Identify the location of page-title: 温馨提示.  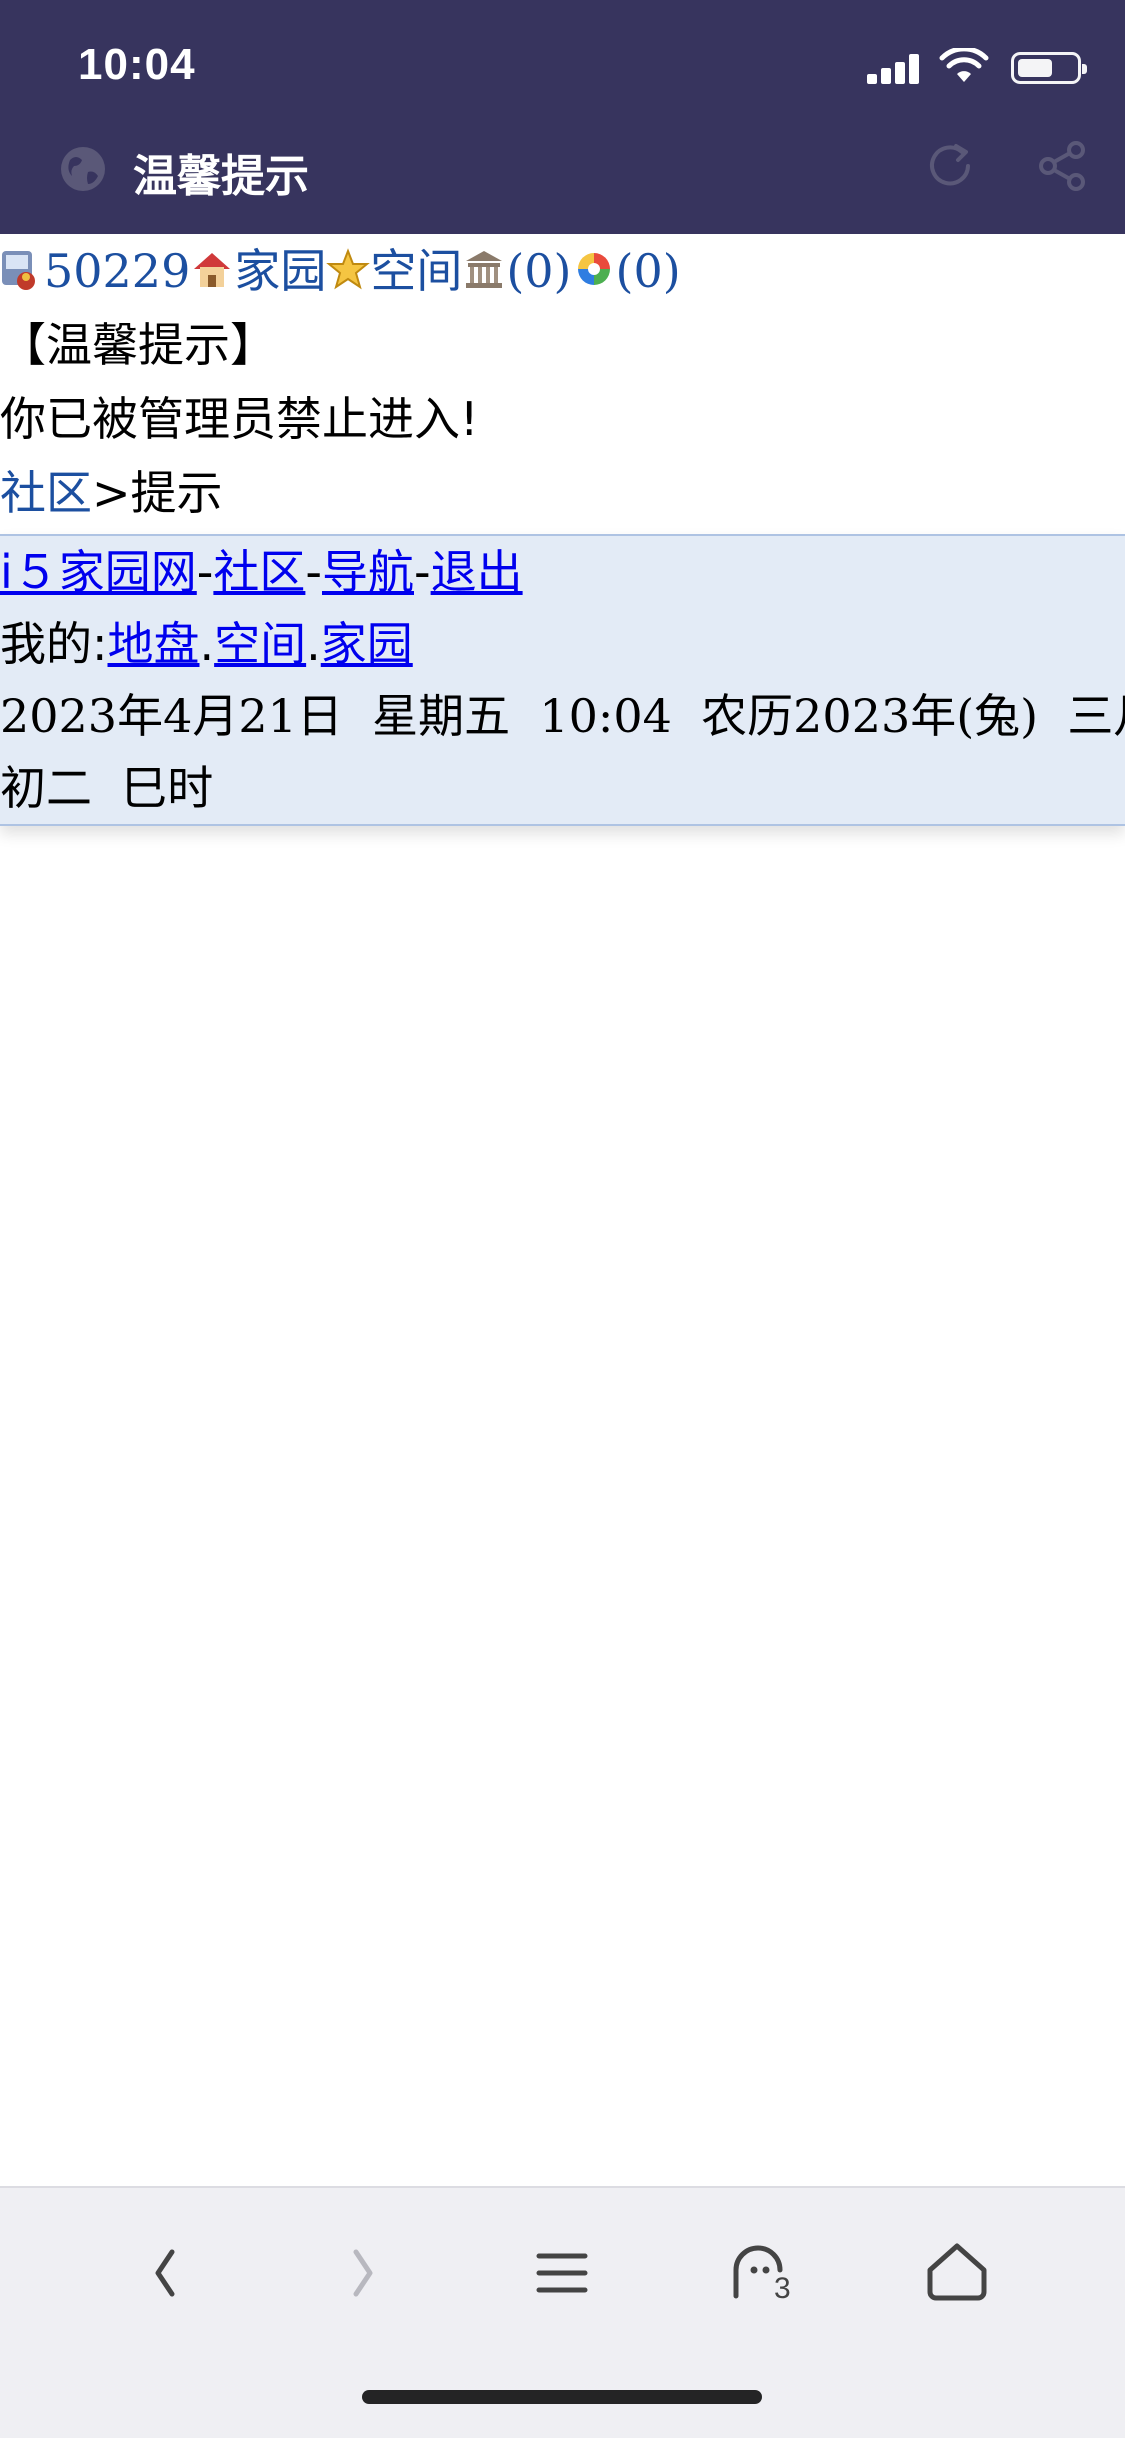
(221, 176).